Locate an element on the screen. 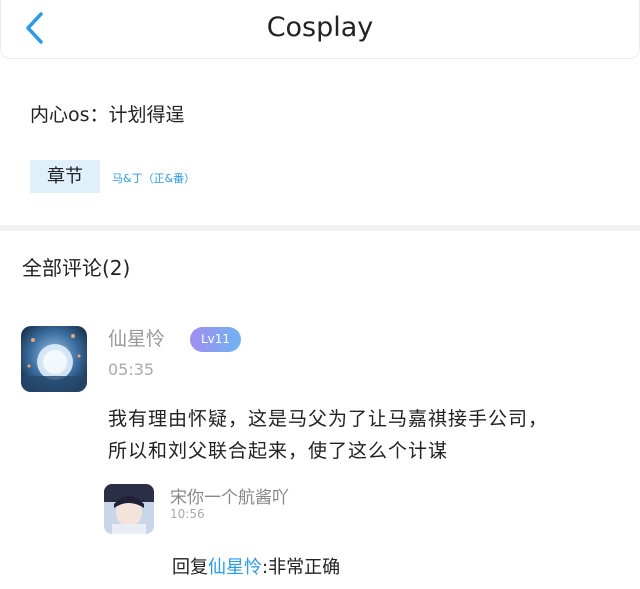 This screenshot has width=640, height=589. reply-content: :非常正确 is located at coordinates (301, 567).